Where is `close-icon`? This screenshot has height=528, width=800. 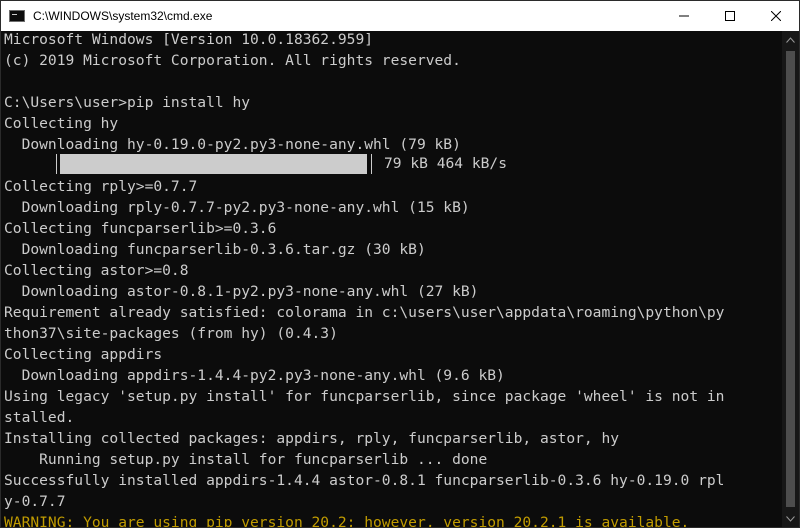
close-icon is located at coordinates (776, 16).